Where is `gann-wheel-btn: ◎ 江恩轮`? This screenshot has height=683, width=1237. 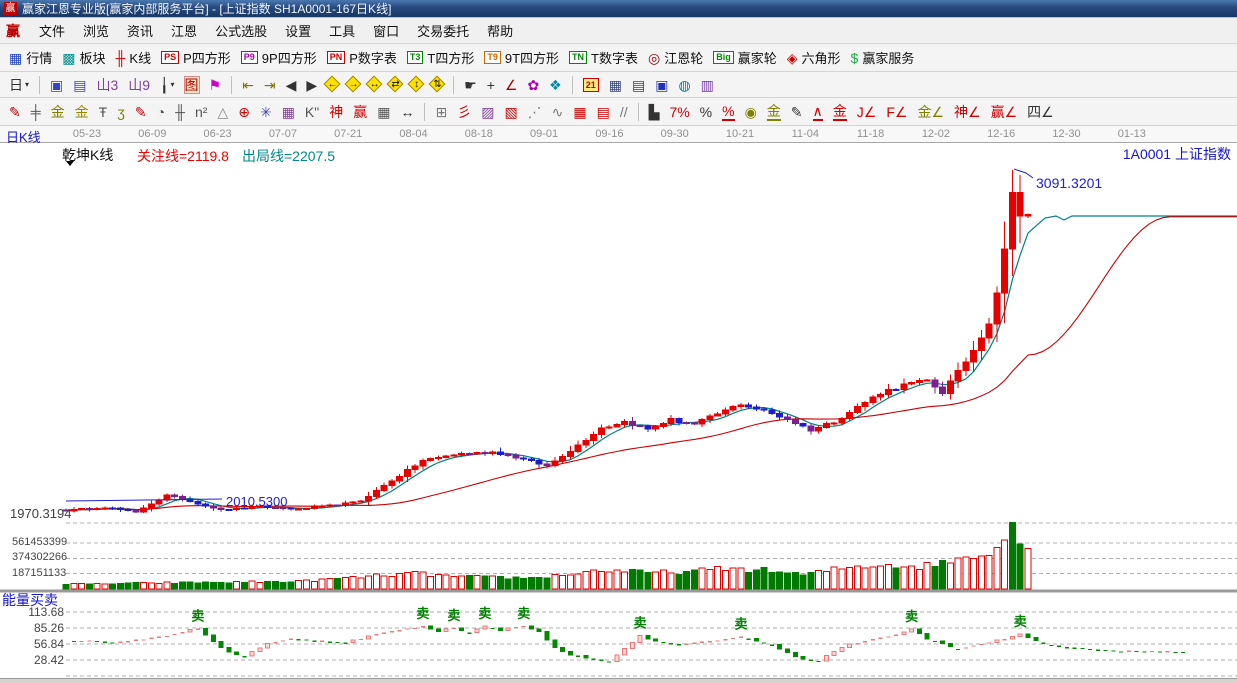 gann-wheel-btn: ◎ 江恩轮 is located at coordinates (675, 57).